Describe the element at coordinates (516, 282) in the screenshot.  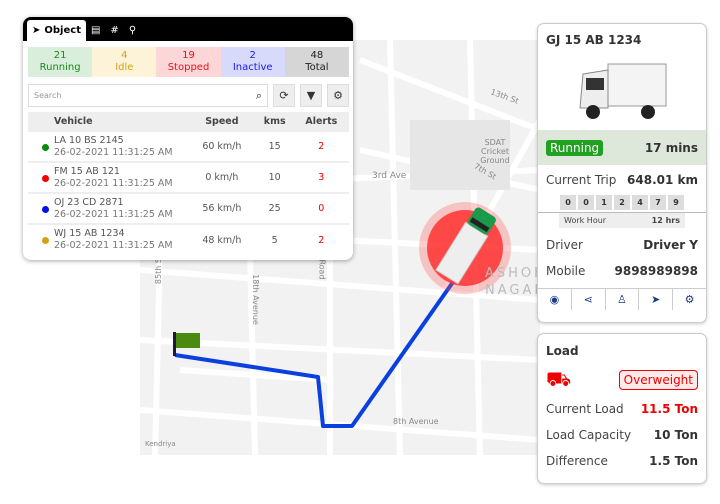
I see `area-label: ASHOK NAGAR` at that location.